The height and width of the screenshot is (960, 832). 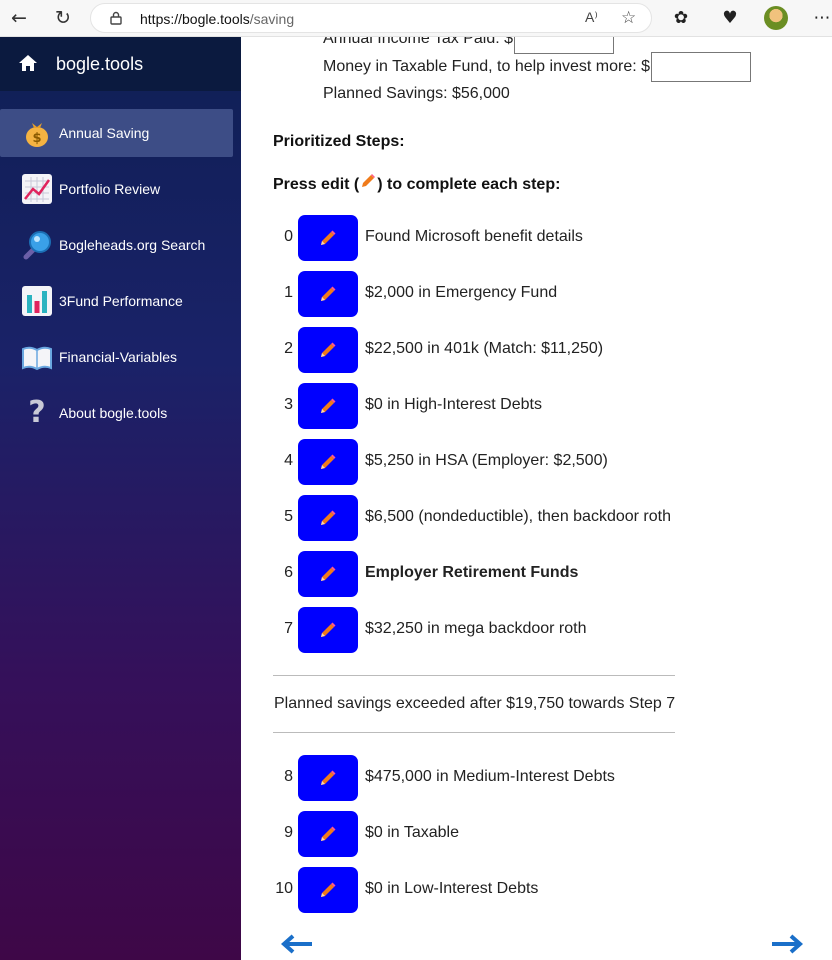 What do you see at coordinates (116, 357) in the screenshot?
I see `sidebar-item-financial-variables: Financial-Variables` at bounding box center [116, 357].